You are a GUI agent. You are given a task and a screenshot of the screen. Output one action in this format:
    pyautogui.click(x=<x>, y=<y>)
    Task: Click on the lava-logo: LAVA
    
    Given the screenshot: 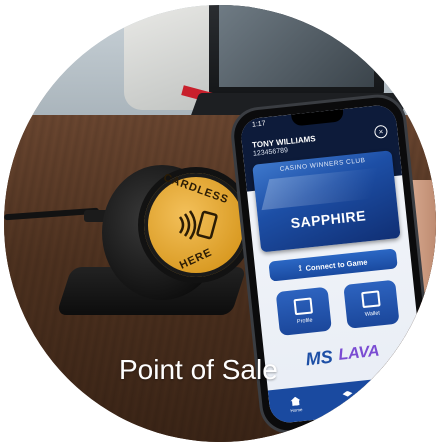 What is the action you would take?
    pyautogui.click(x=359, y=353)
    